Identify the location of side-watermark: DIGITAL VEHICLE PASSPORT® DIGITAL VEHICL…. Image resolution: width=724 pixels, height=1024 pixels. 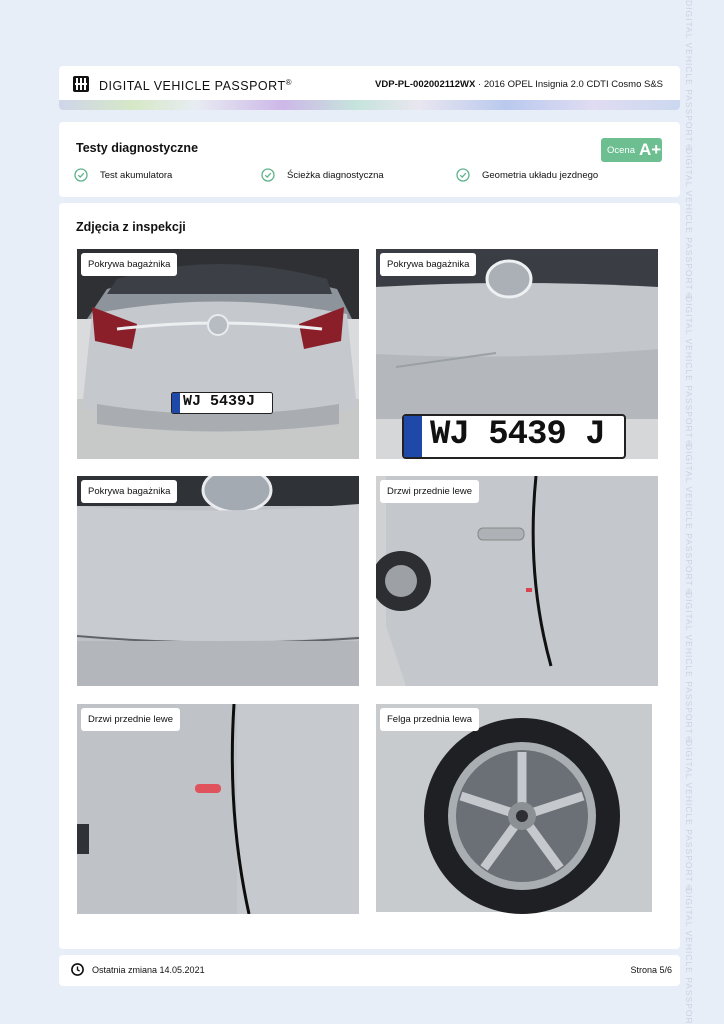
(691, 512).